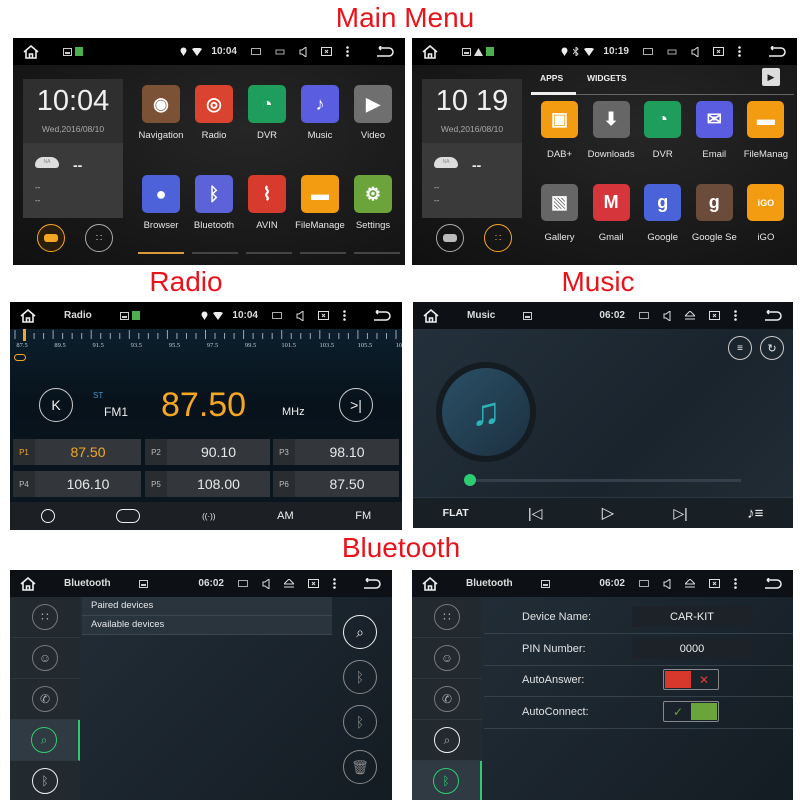 This screenshot has height=800, width=800. I want to click on app-google-se: g Google Se, so click(714, 213).